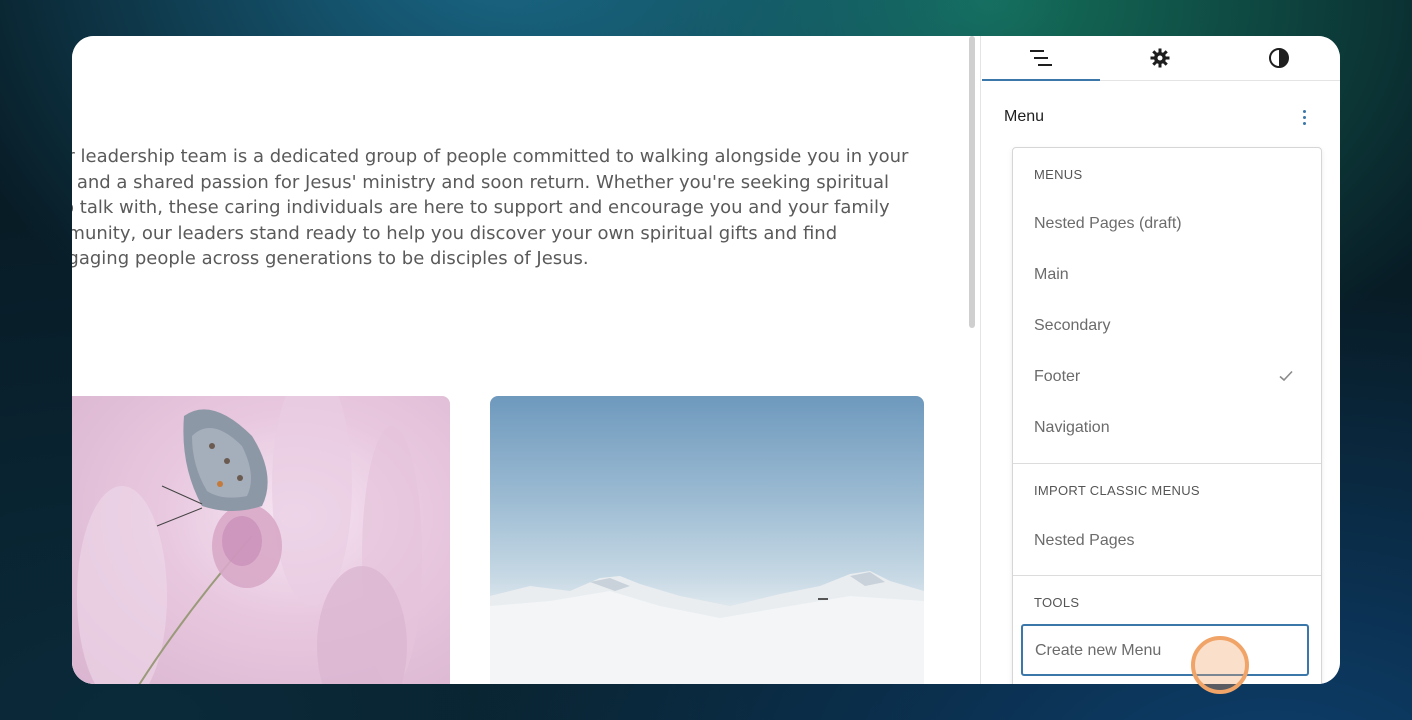  What do you see at coordinates (1051, 274) in the screenshot?
I see `menu-option-label: Main` at bounding box center [1051, 274].